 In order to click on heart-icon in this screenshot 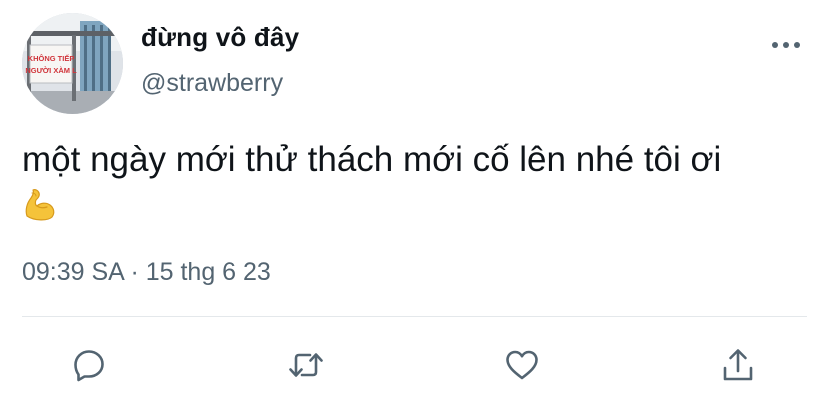, I will do `click(522, 365)`.